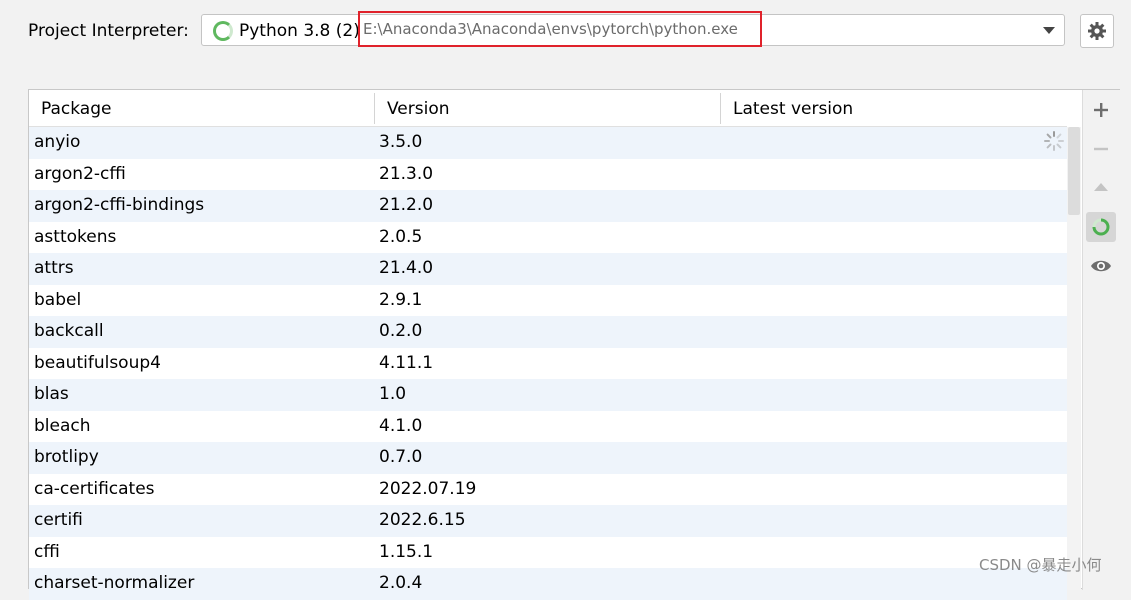 The width and height of the screenshot is (1131, 600). Describe the element at coordinates (548, 426) in the screenshot. I see `table-row: bleach 4.1.0` at that location.